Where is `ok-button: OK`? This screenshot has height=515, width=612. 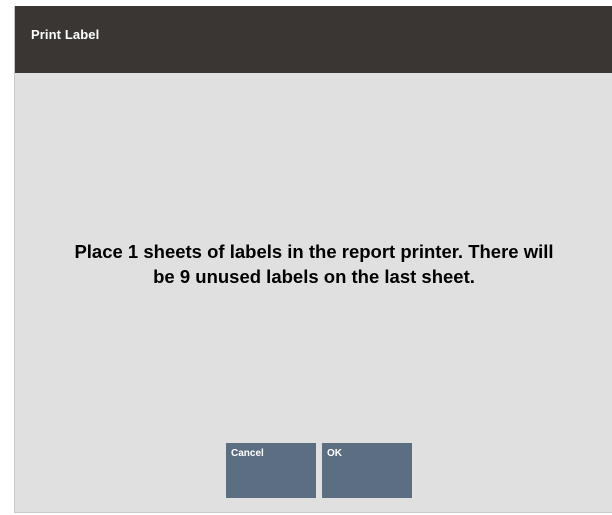 ok-button: OK is located at coordinates (367, 470).